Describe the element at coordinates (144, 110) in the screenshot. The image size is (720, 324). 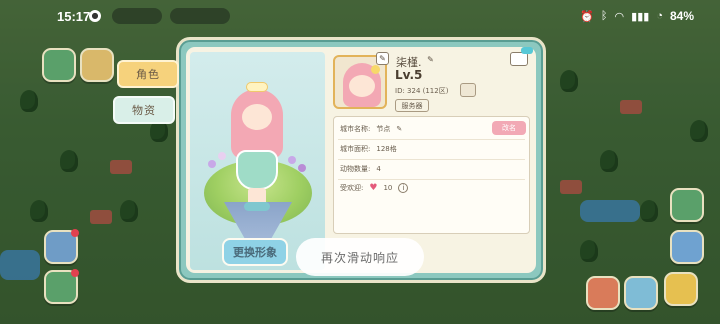
I see `tab-goods: 物资` at that location.